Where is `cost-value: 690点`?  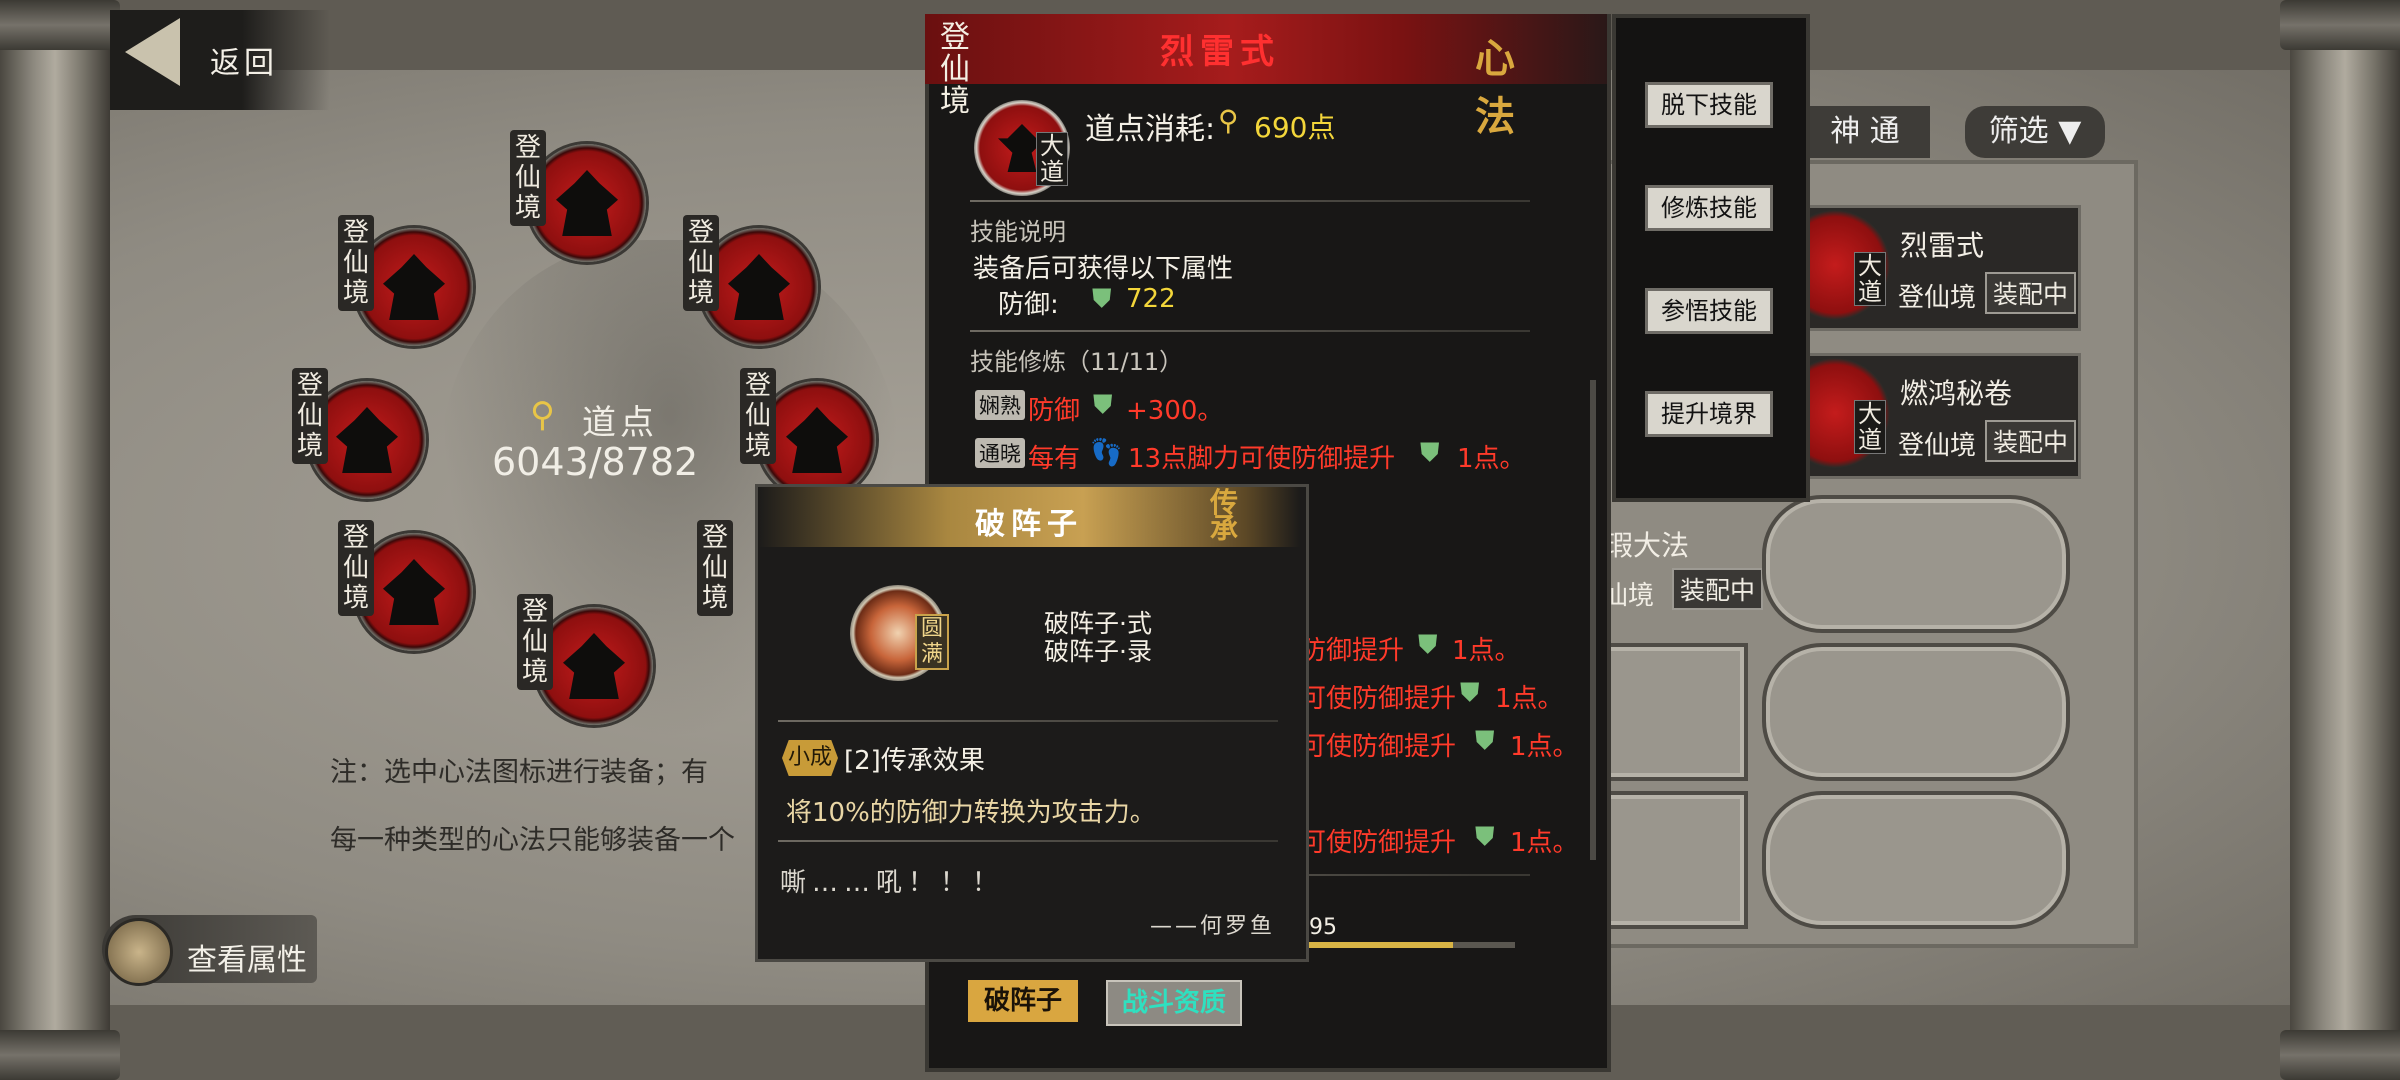
cost-value: 690点 is located at coordinates (1295, 127).